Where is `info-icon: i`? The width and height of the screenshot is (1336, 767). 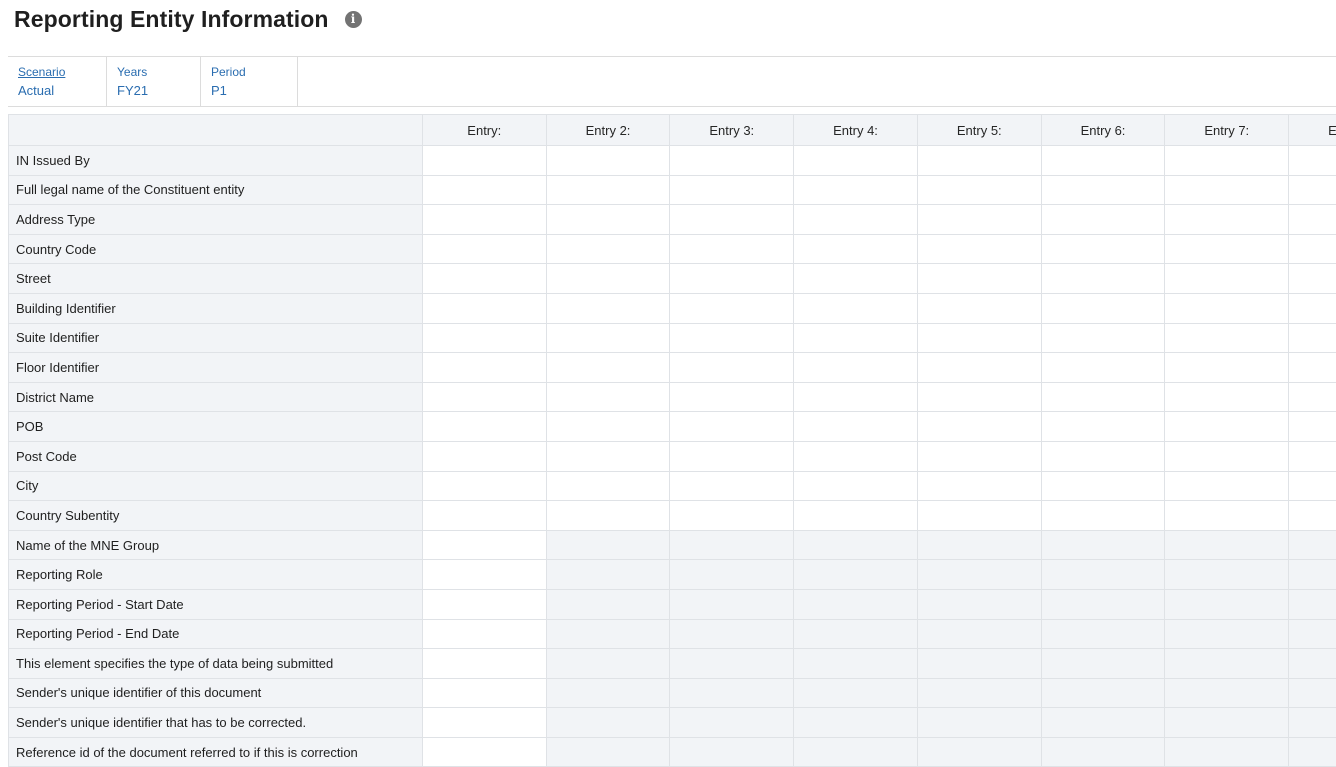
info-icon: i is located at coordinates (353, 19).